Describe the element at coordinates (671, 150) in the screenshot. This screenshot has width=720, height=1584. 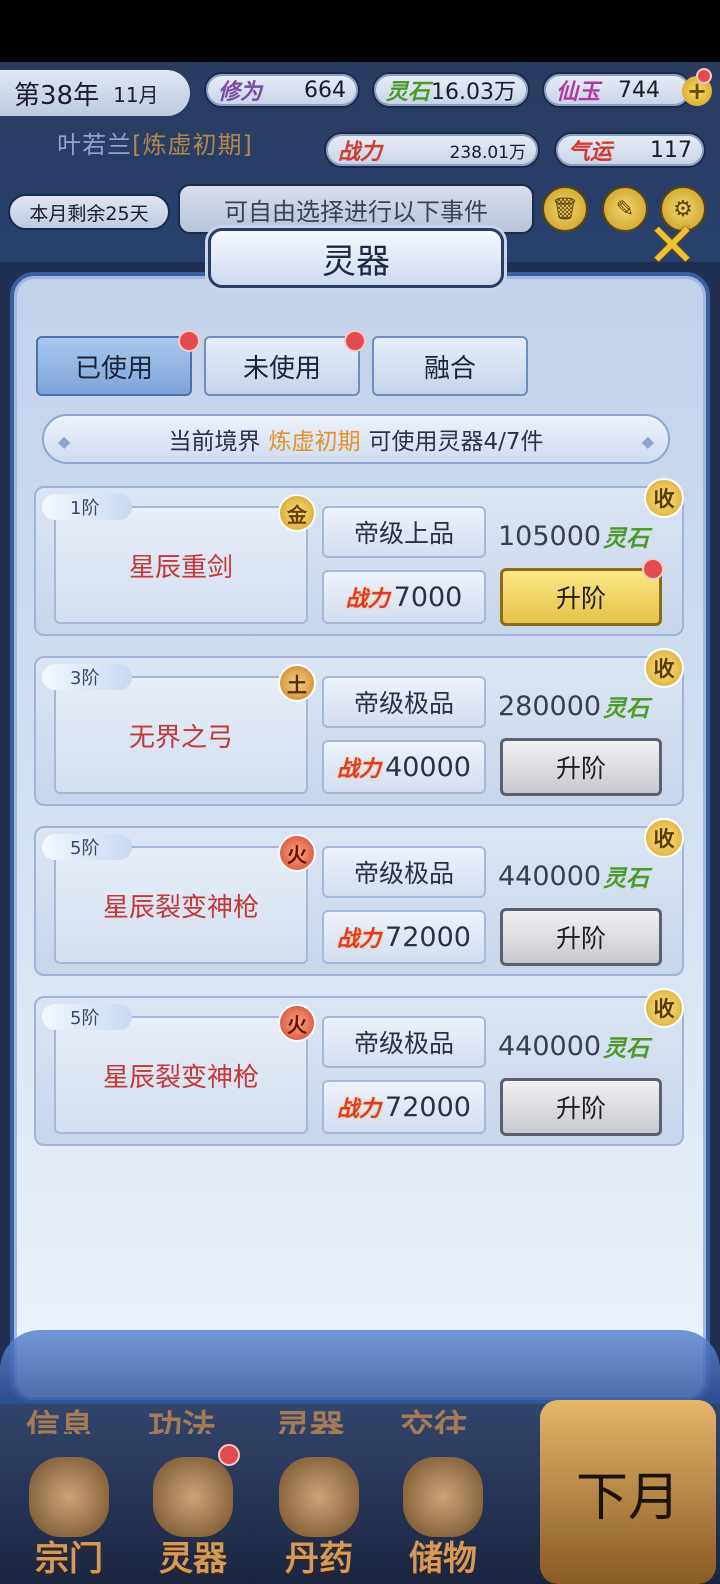
I see `luck-value: 117` at that location.